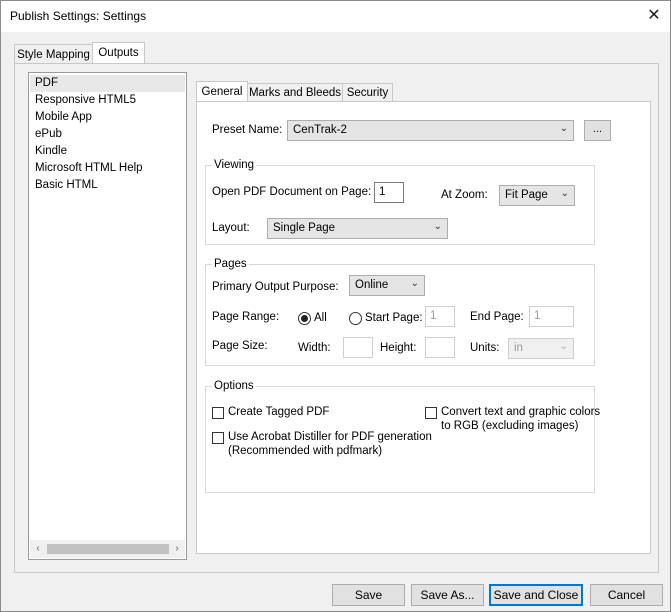 Image resolution: width=671 pixels, height=612 pixels. What do you see at coordinates (246, 317) in the screenshot?
I see `page-range-label: Page Range:` at bounding box center [246, 317].